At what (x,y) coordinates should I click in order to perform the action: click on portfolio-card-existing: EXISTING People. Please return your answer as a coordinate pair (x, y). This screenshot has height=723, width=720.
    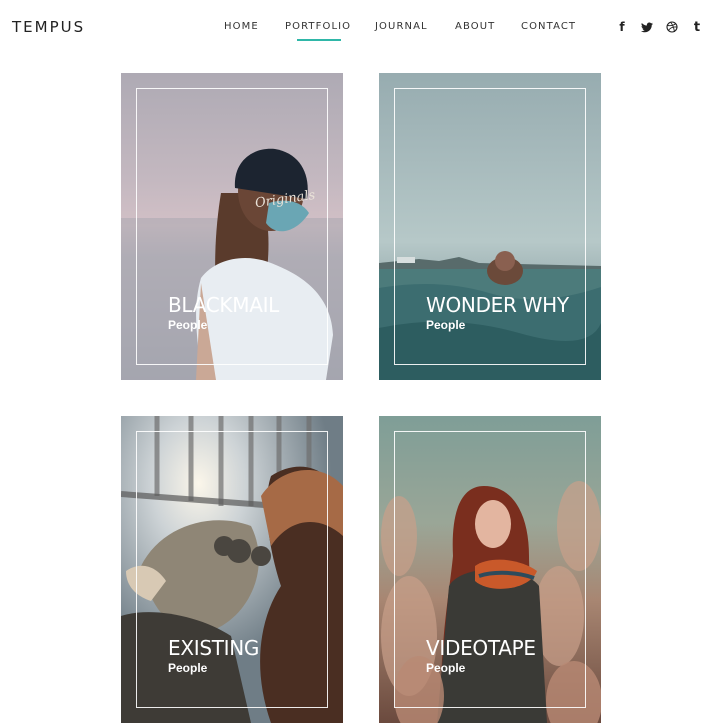
    Looking at the image, I should click on (232, 569).